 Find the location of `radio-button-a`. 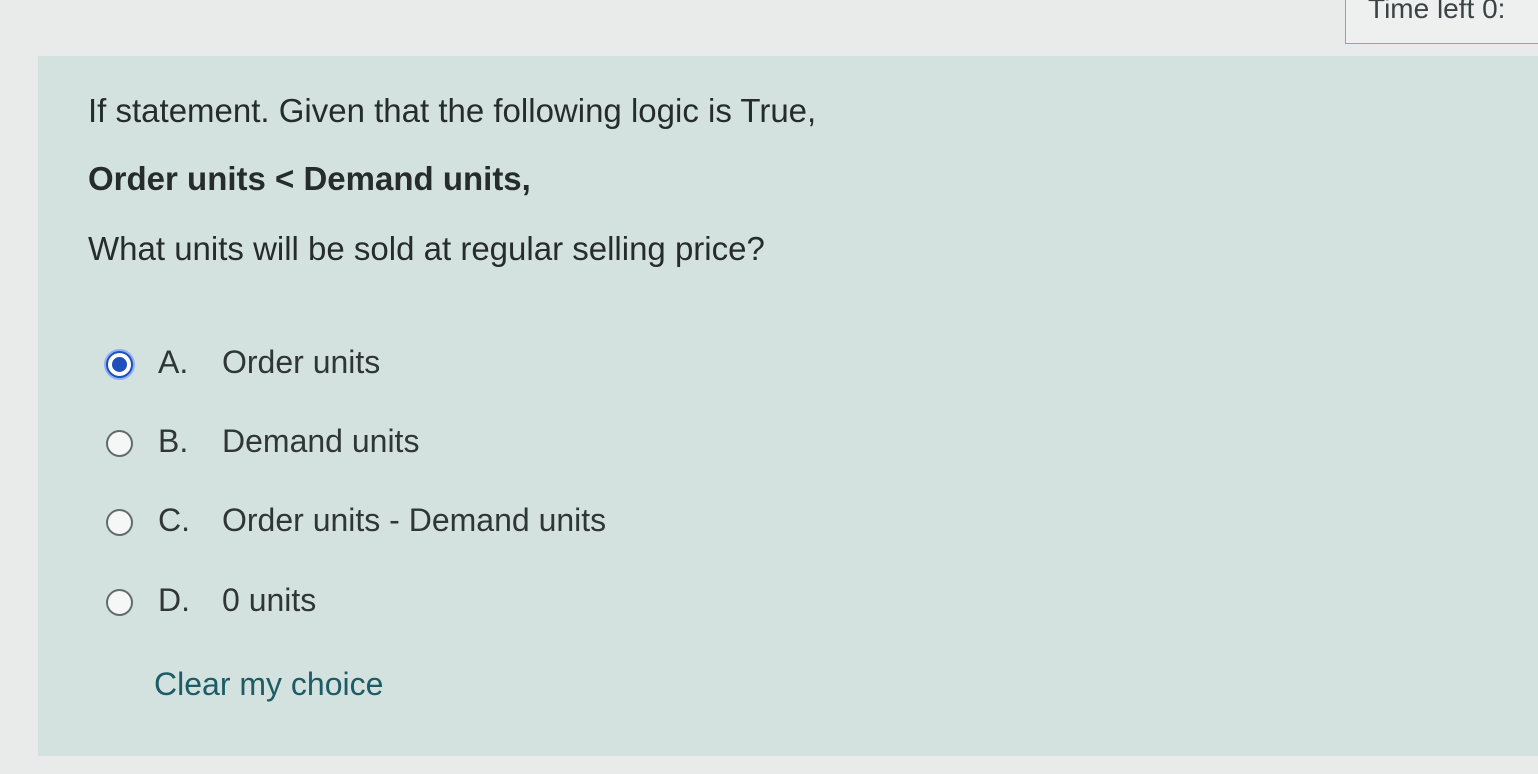

radio-button-a is located at coordinates (119, 364).